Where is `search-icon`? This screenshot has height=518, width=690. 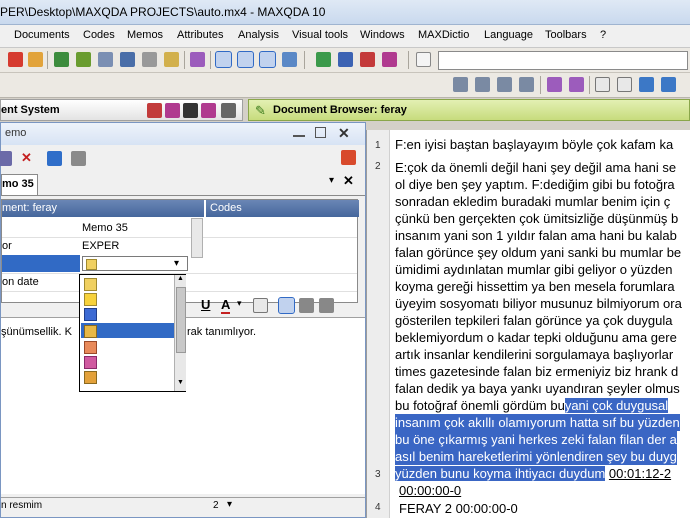
search-icon is located at coordinates (197, 59).